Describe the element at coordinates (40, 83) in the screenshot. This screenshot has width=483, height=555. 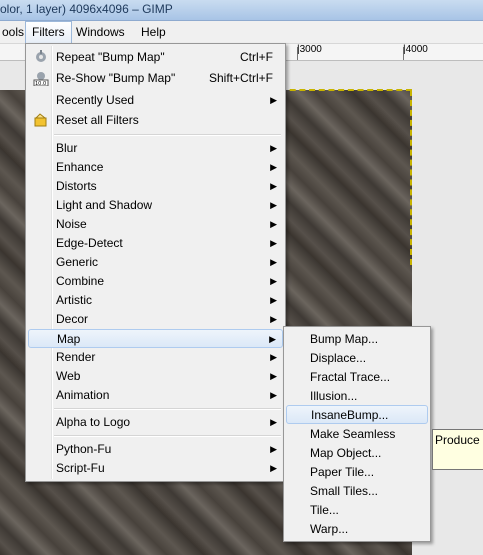
I see `svg-text: 10.0` at that location.